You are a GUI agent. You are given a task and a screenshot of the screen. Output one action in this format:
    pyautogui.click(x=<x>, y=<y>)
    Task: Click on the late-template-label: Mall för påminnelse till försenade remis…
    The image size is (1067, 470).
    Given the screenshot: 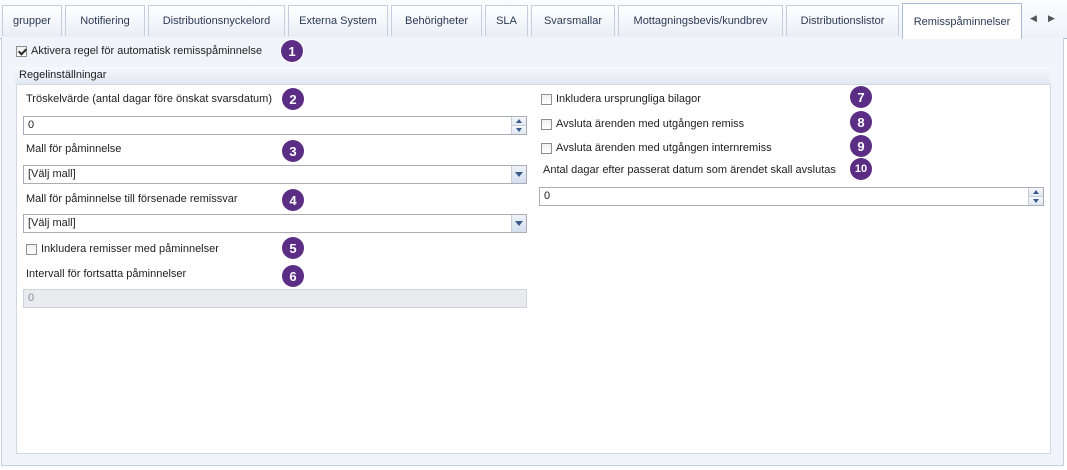 What is the action you would take?
    pyautogui.click(x=132, y=199)
    